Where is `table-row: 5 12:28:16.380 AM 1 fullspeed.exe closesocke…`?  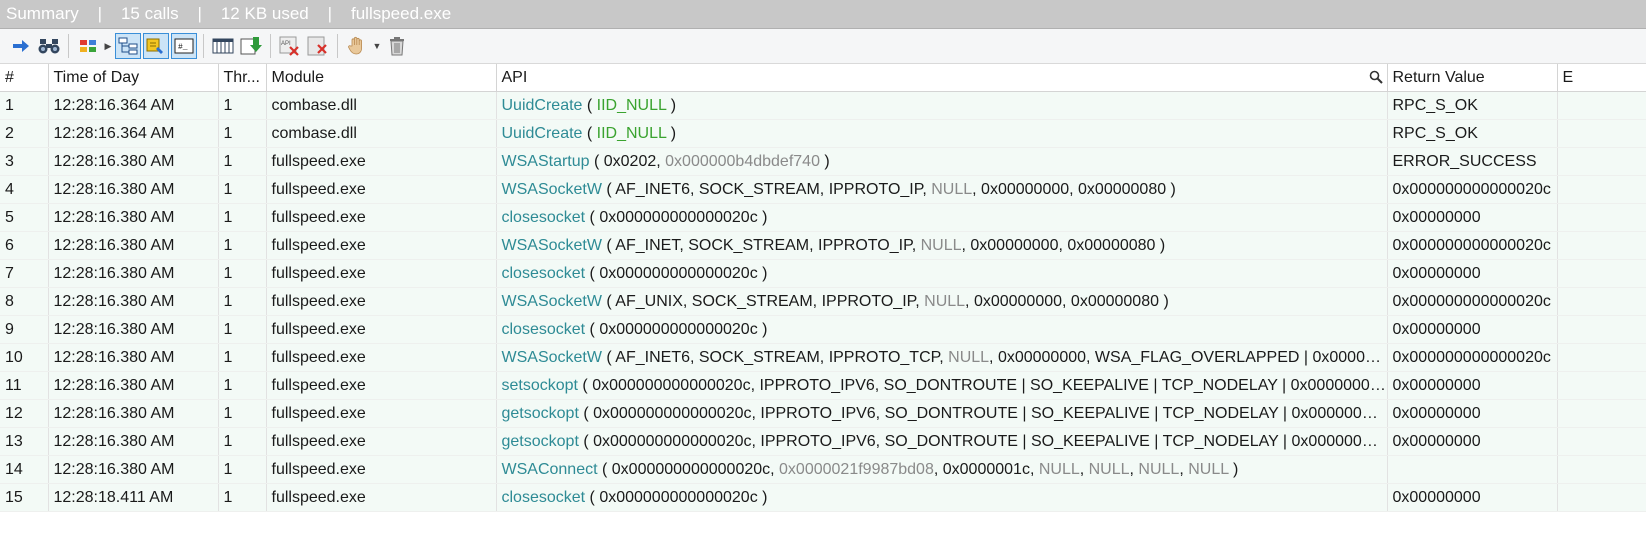 table-row: 5 12:28:16.380 AM 1 fullspeed.exe closesocke… is located at coordinates (823, 217).